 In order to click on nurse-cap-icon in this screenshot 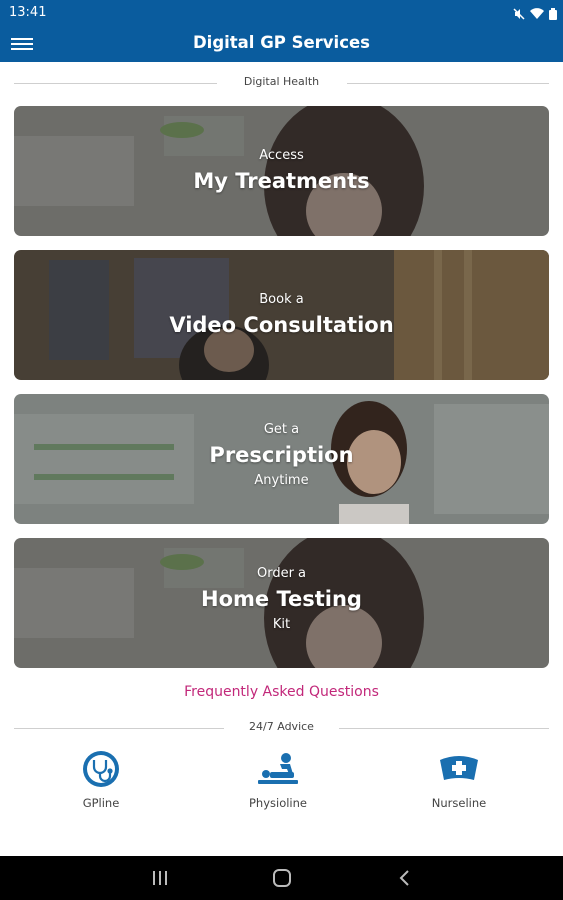, I will do `click(459, 768)`.